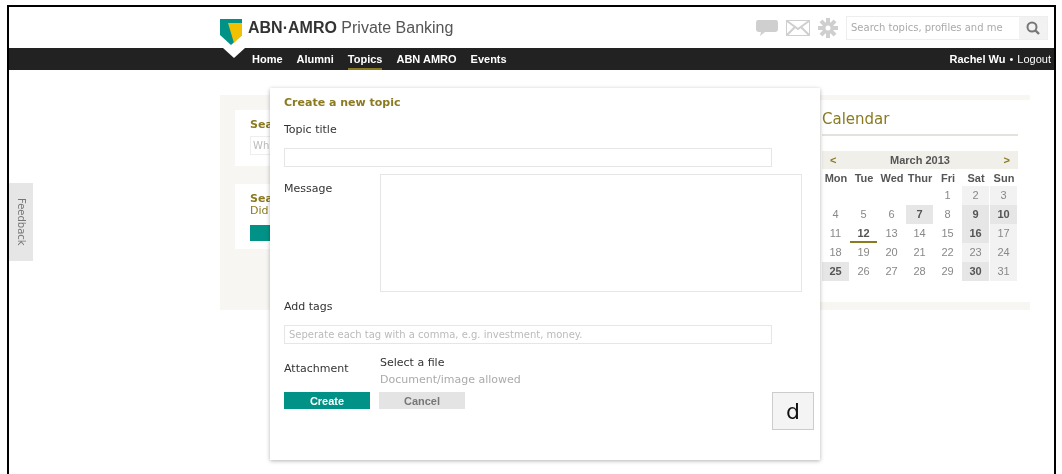 The image size is (1062, 474). I want to click on calendar-day: 13, so click(891, 233).